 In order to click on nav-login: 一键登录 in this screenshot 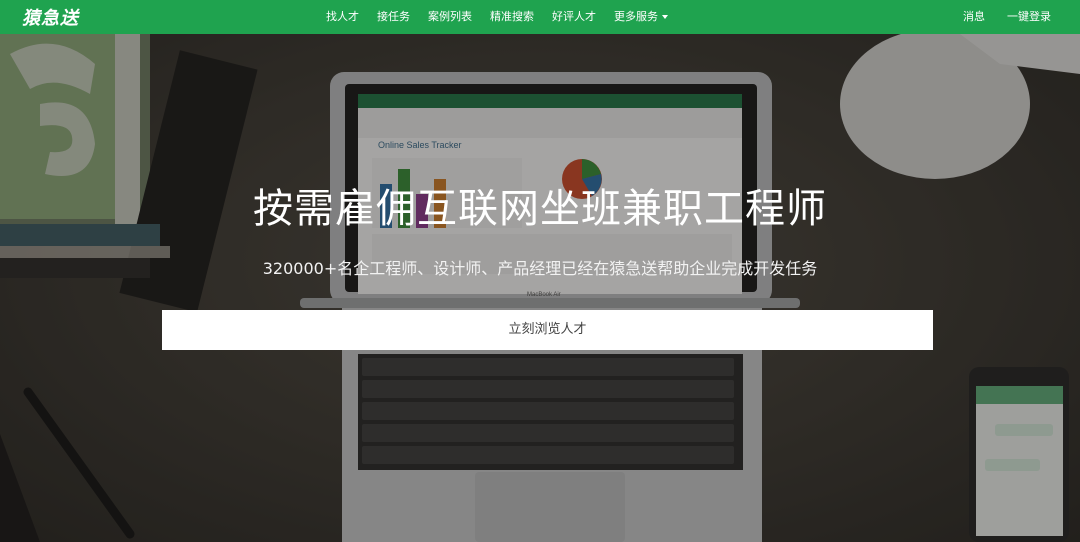, I will do `click(1029, 17)`.